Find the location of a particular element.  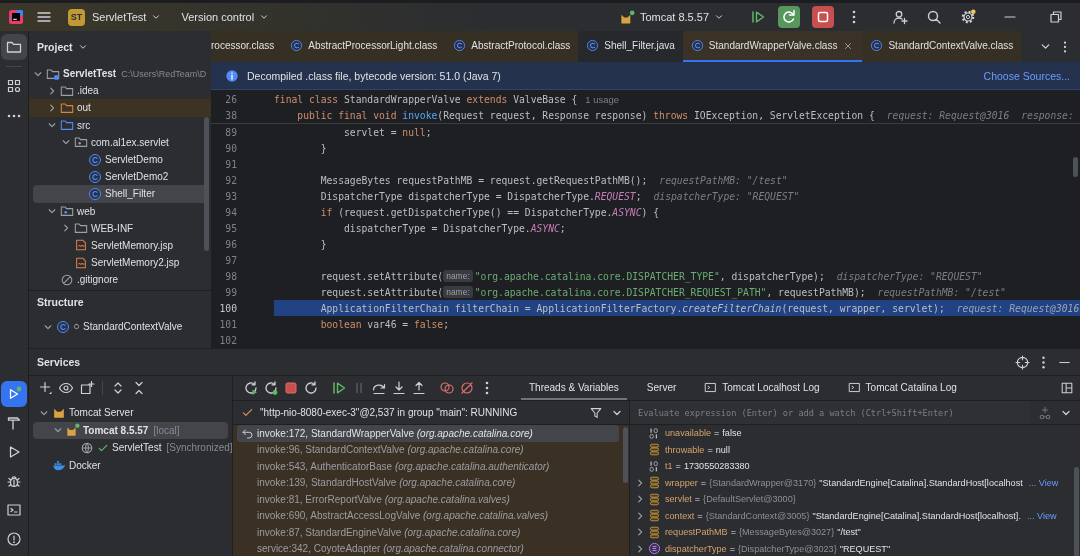

editor-tab: Shell_Filter.java is located at coordinates (630, 46).